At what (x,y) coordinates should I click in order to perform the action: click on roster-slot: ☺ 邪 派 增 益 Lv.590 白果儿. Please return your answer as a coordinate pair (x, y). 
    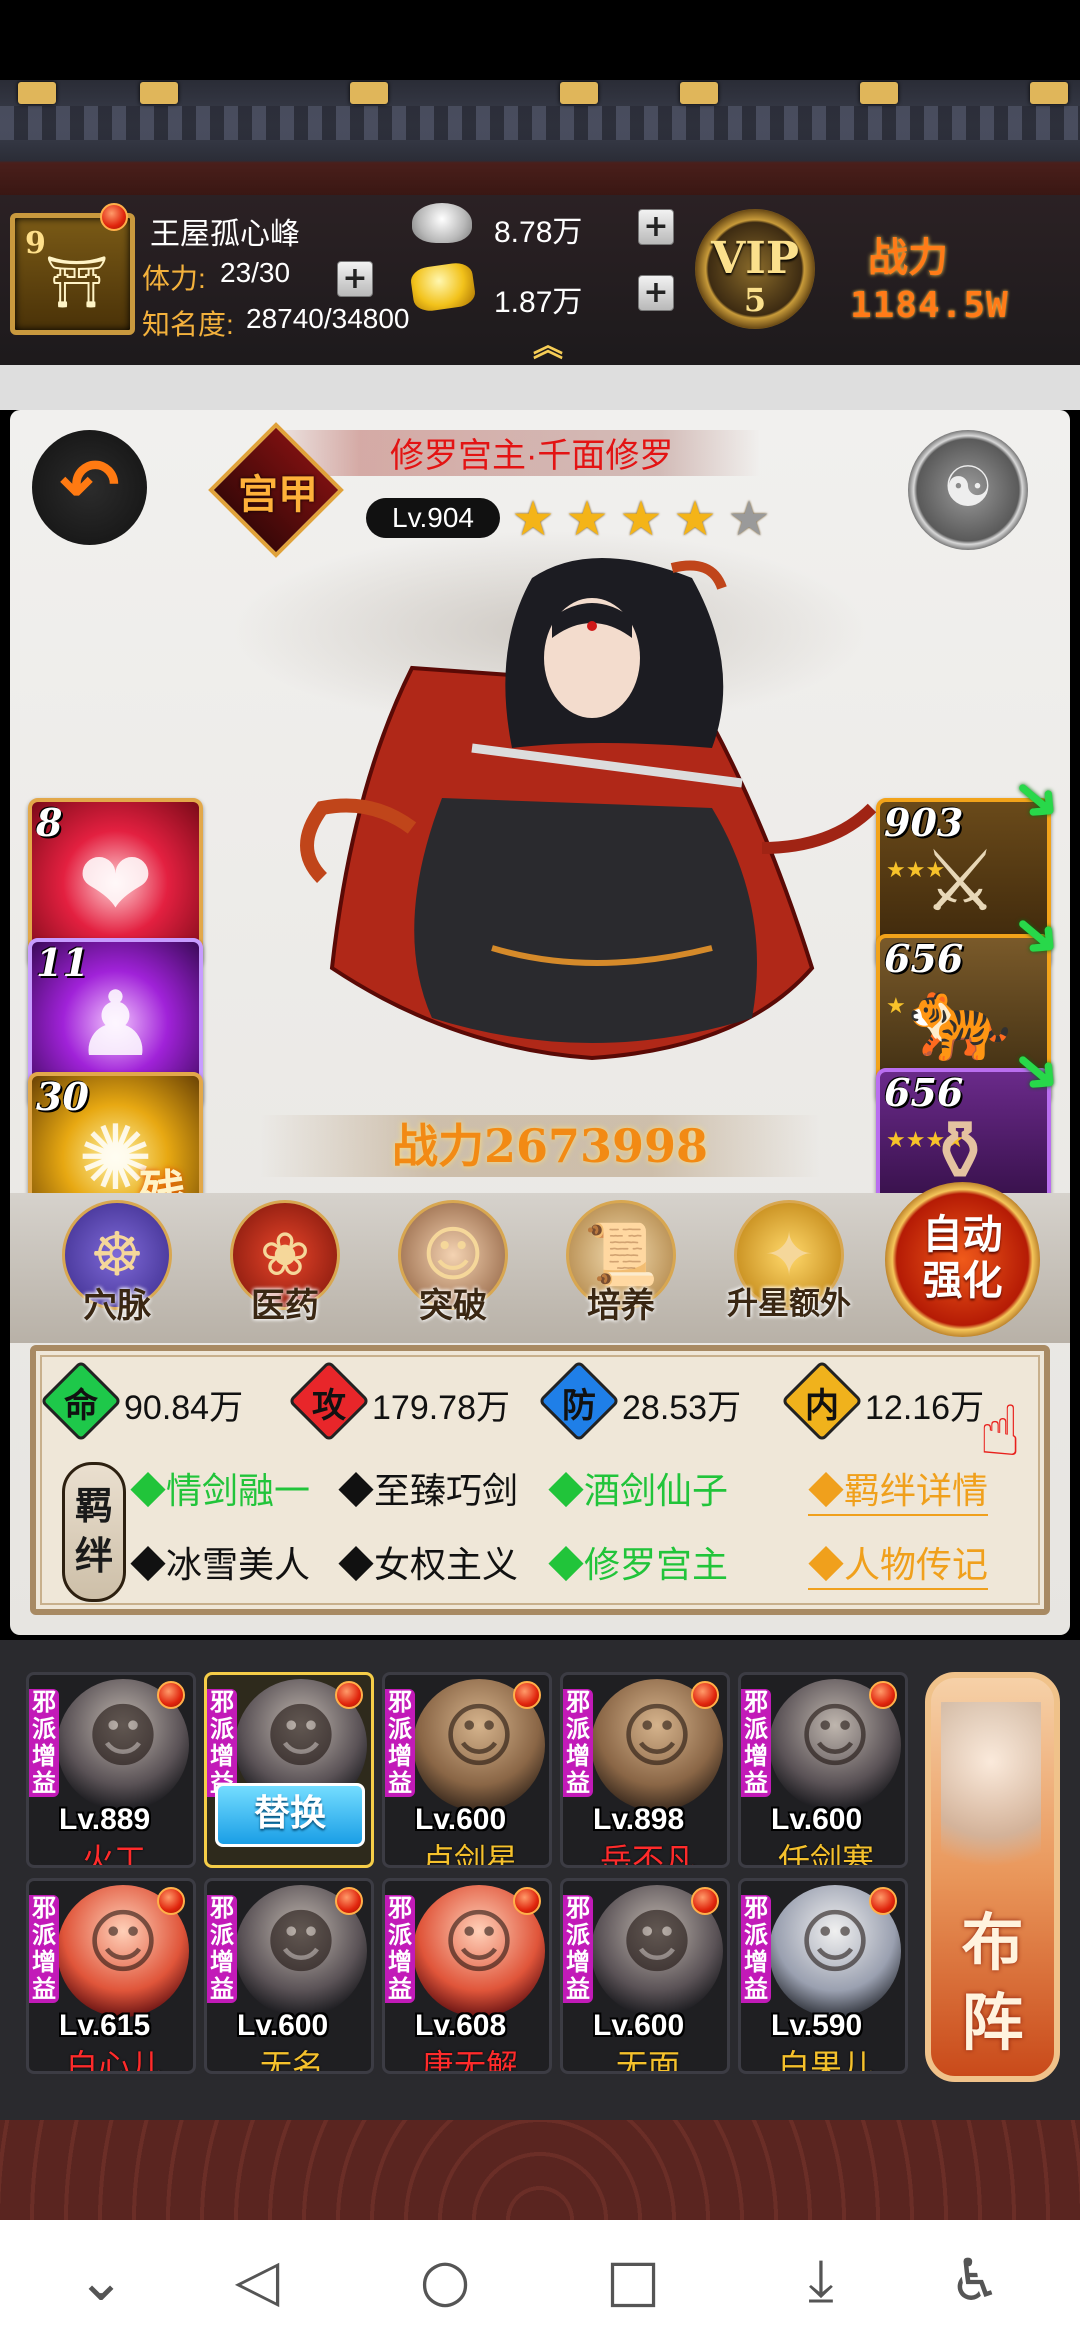
    Looking at the image, I should click on (823, 1976).